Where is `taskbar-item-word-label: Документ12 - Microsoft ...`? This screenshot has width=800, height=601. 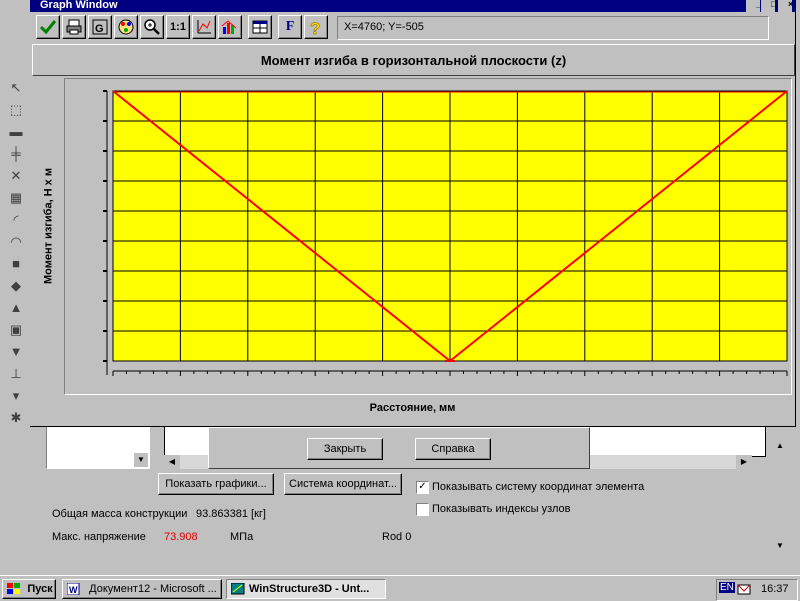 taskbar-item-word-label: Документ12 - Microsoft ... is located at coordinates (153, 589).